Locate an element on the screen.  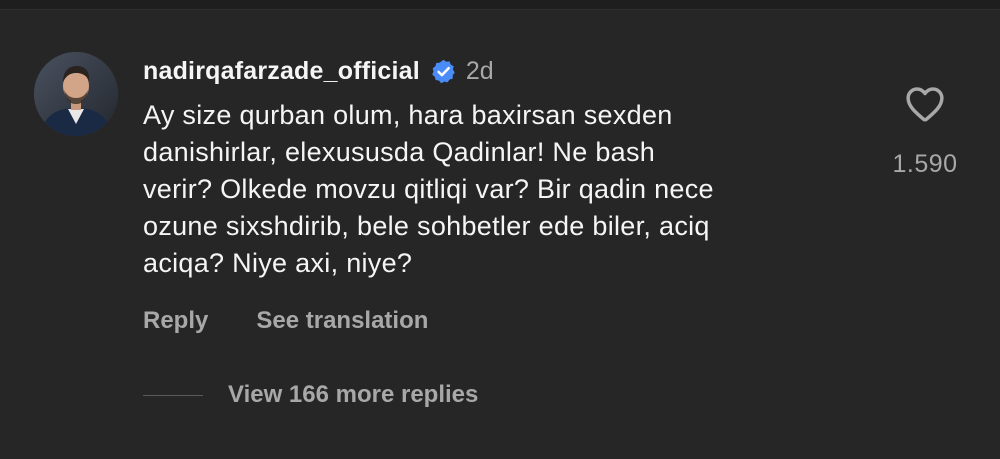
username: nadirqafarzade_official is located at coordinates (281, 71).